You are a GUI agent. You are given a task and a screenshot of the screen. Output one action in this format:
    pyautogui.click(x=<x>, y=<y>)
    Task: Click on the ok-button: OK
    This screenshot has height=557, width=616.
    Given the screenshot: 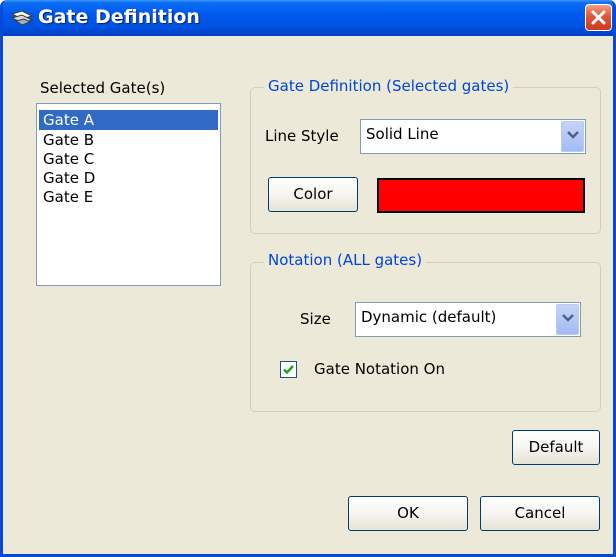 What is the action you would take?
    pyautogui.click(x=408, y=513)
    